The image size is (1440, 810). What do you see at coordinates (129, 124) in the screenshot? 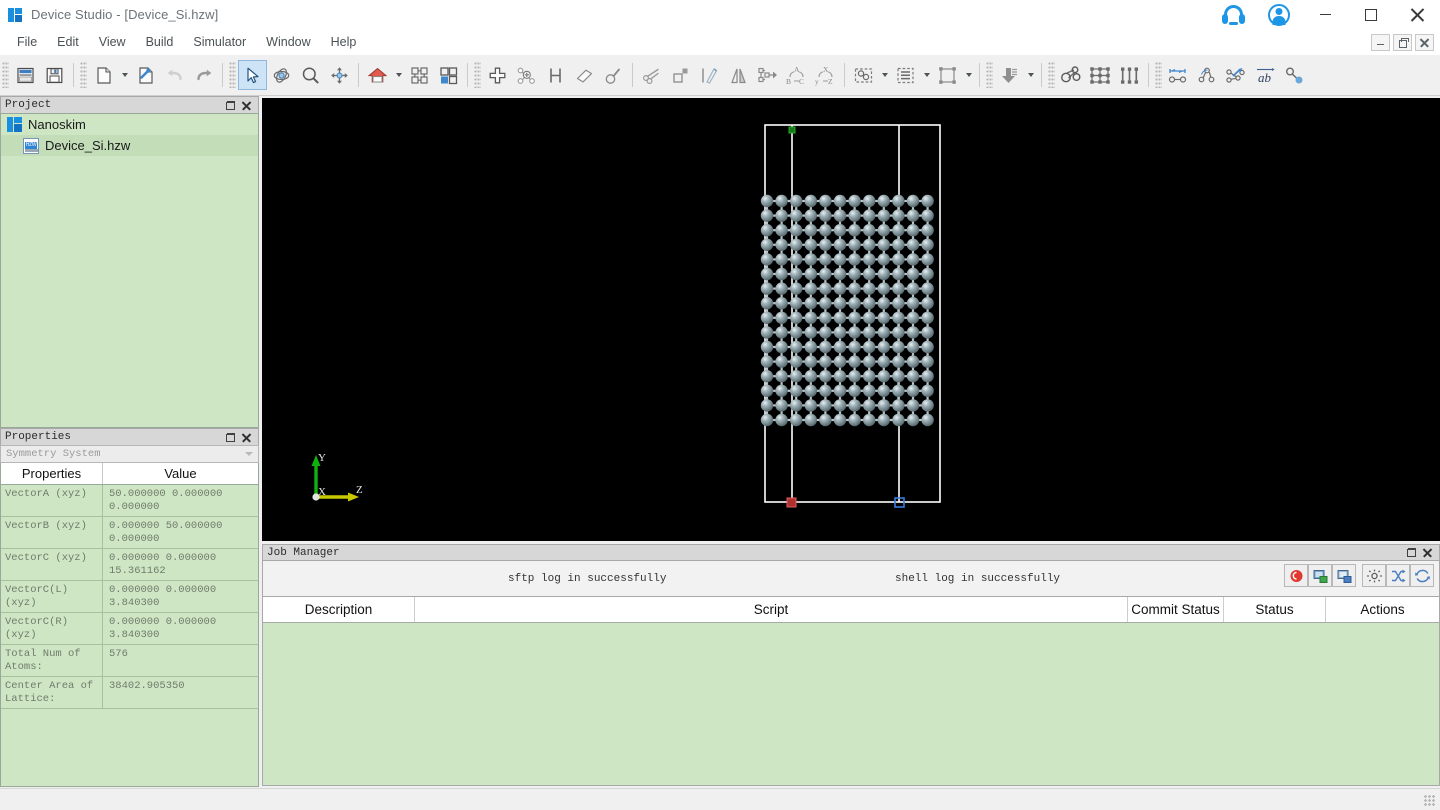
I see `tree-item-nanoskim: Nanoskim` at bounding box center [129, 124].